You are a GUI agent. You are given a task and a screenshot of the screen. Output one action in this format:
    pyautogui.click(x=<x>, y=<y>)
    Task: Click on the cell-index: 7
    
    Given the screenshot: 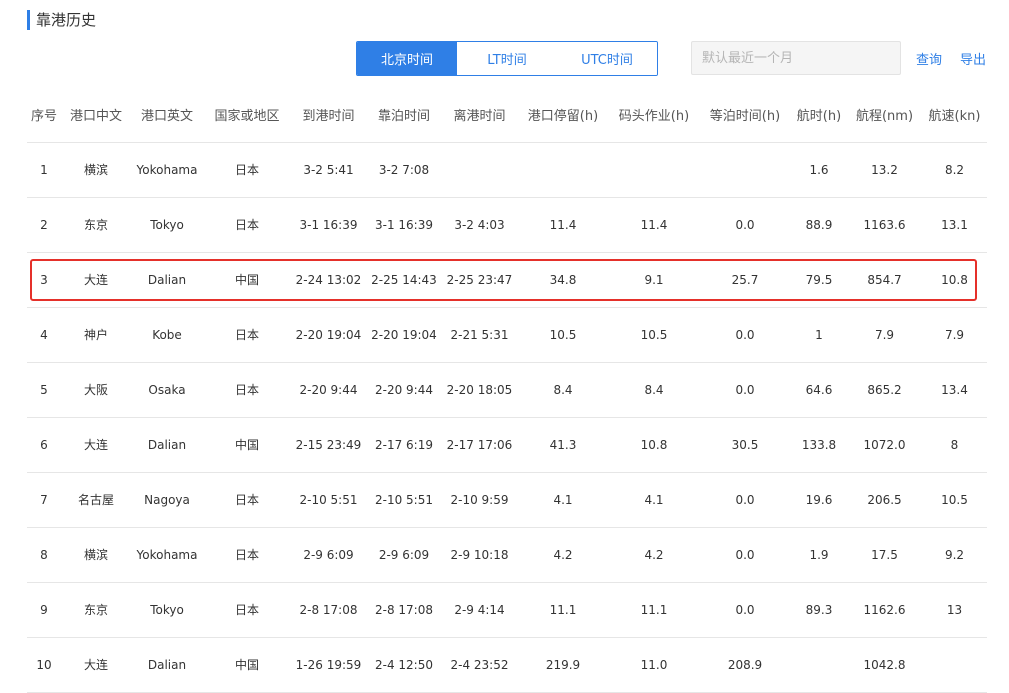 What is the action you would take?
    pyautogui.click(x=44, y=500)
    